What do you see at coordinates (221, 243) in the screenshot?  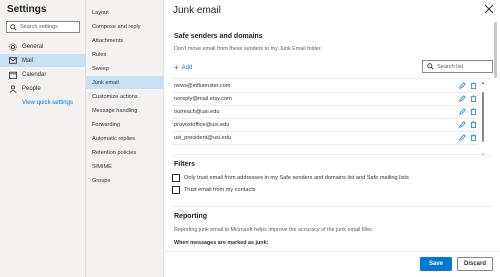 I see `when-marked-label: When messages are marked as junk:` at bounding box center [221, 243].